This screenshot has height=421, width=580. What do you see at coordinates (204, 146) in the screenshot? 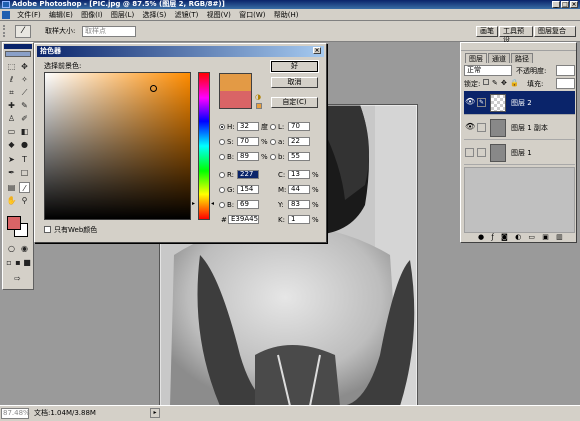
I see `hue-slider` at bounding box center [204, 146].